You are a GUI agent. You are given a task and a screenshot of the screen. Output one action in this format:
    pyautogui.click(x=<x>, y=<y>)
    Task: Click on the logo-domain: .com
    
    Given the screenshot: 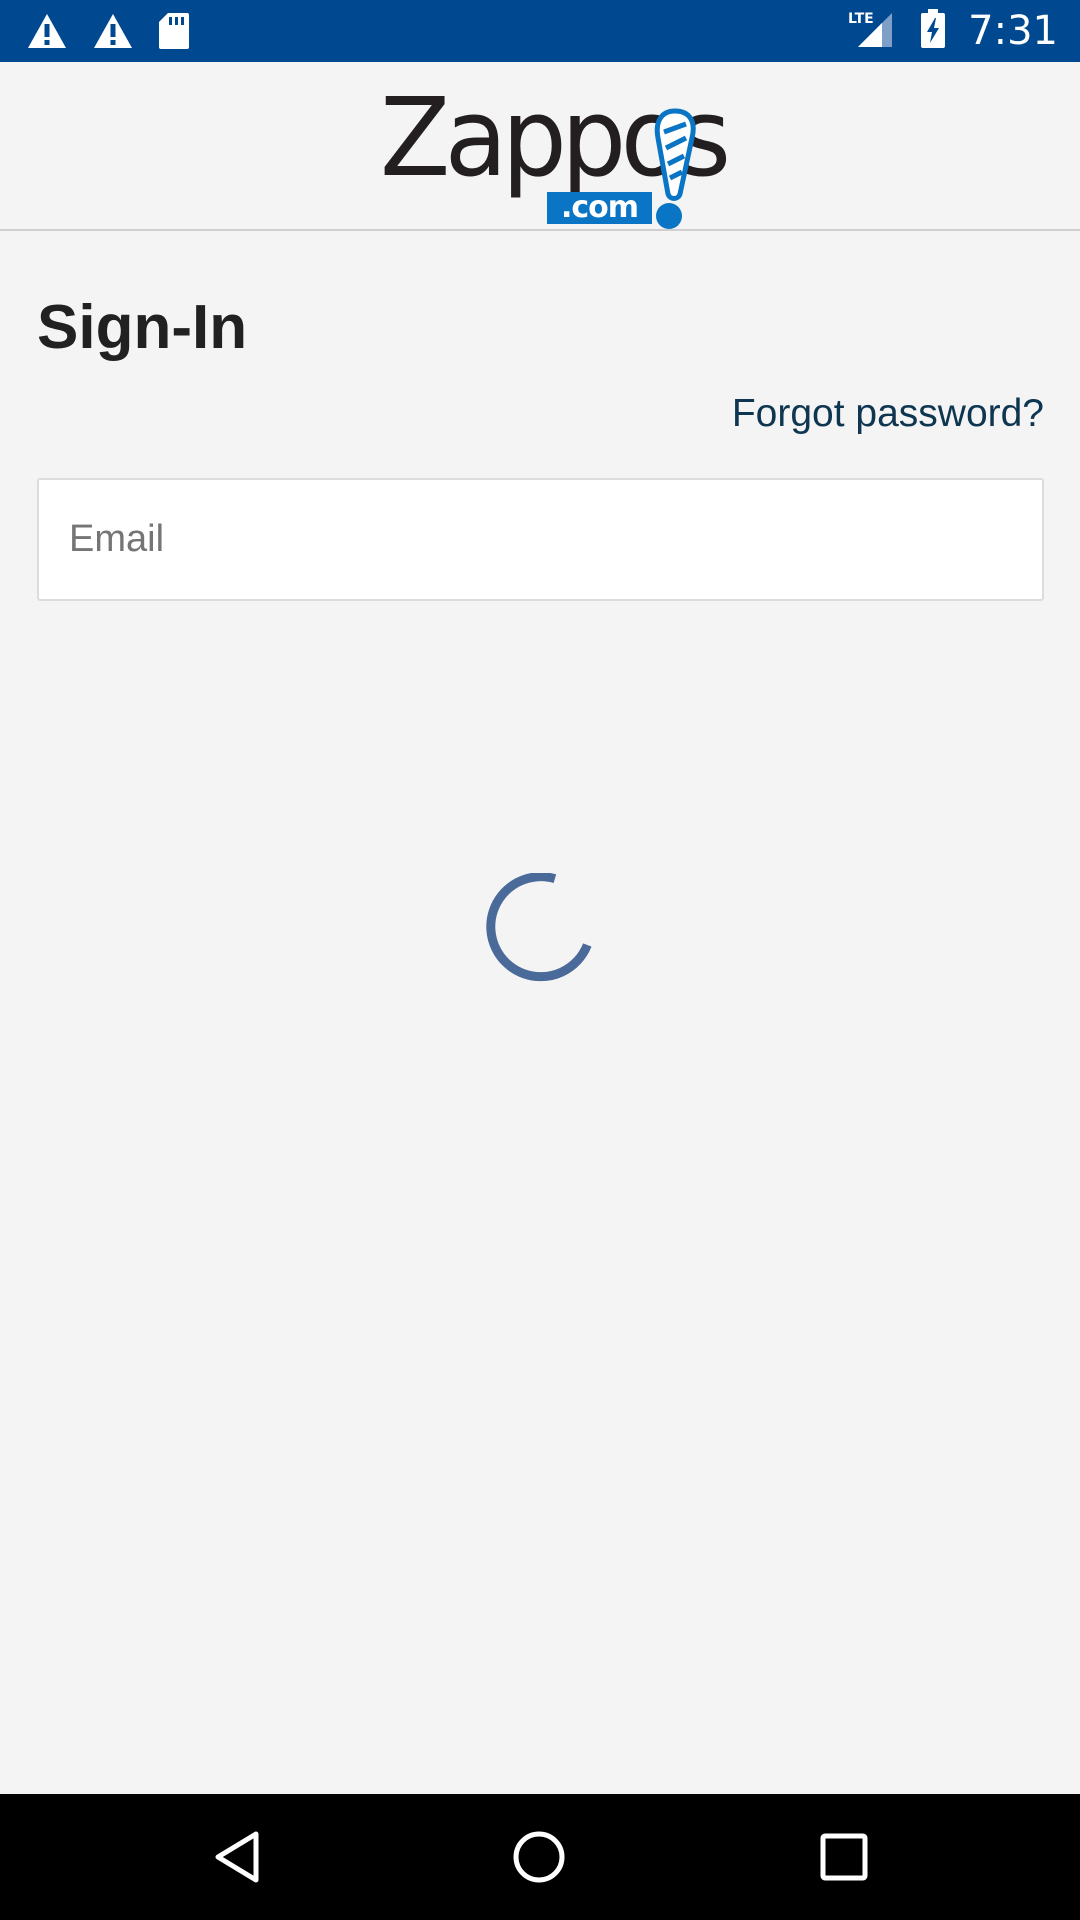 What is the action you would take?
    pyautogui.click(x=599, y=208)
    